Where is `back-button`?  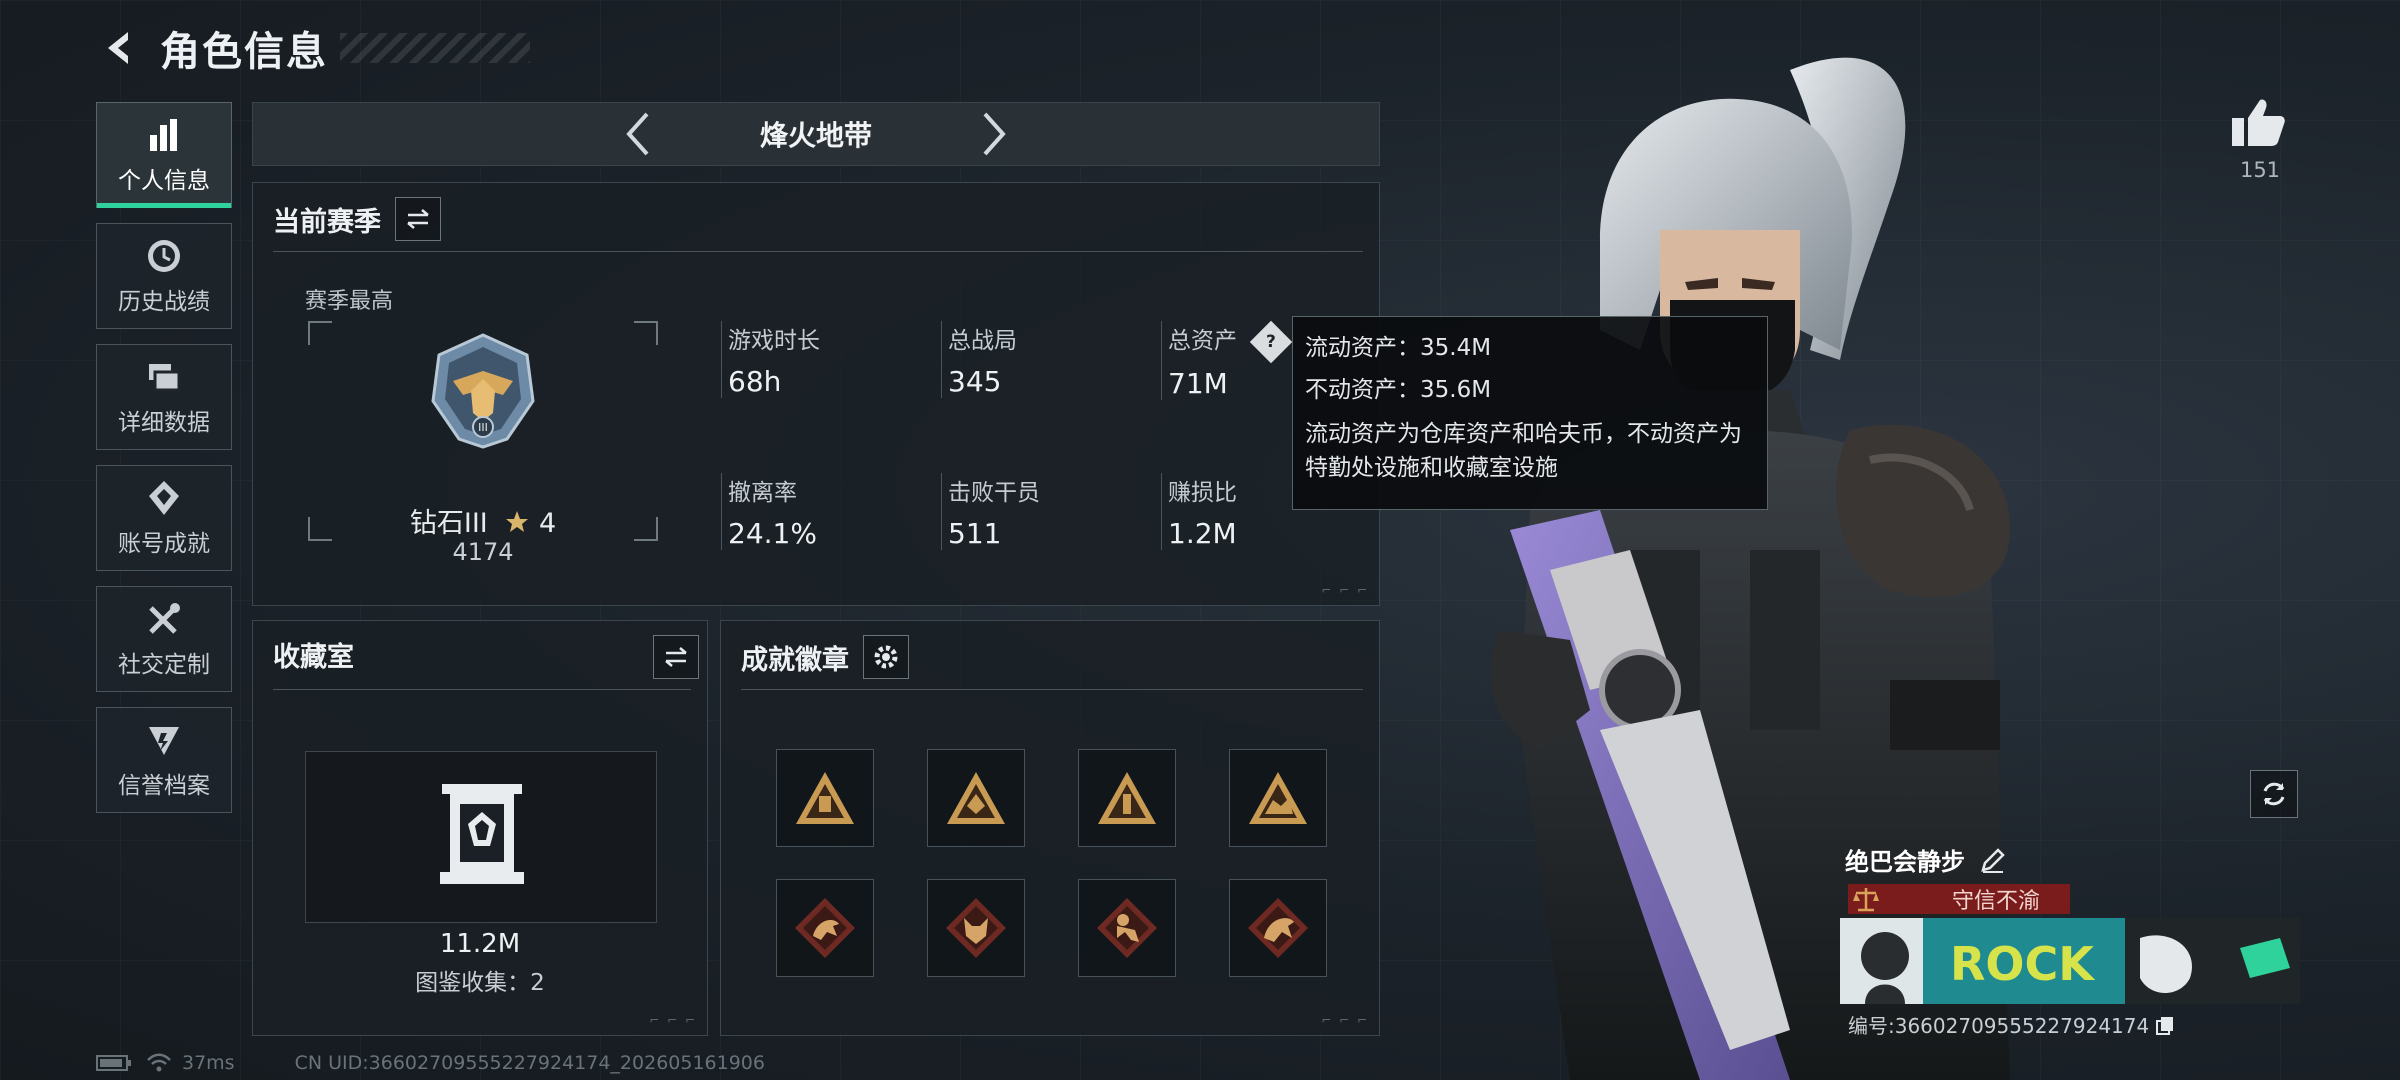 back-button is located at coordinates (120, 48).